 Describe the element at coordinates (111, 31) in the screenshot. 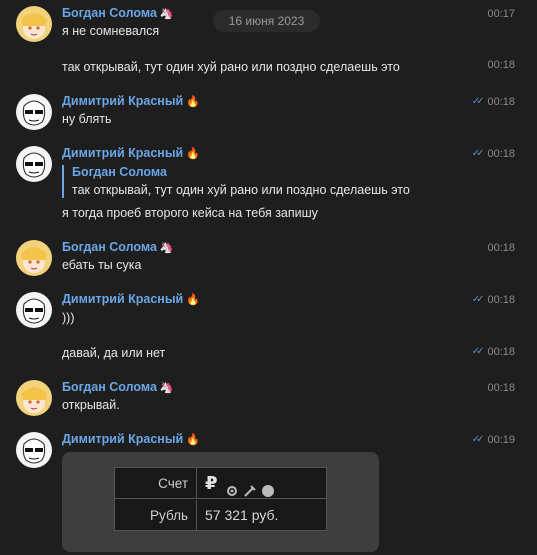

I see `message-text: я не сомневался` at that location.